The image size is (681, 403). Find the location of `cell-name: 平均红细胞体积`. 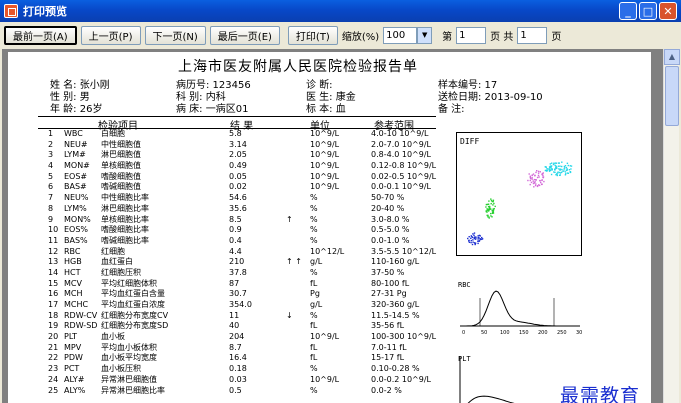

cell-name: 平均红细胞体积 is located at coordinates (129, 283).